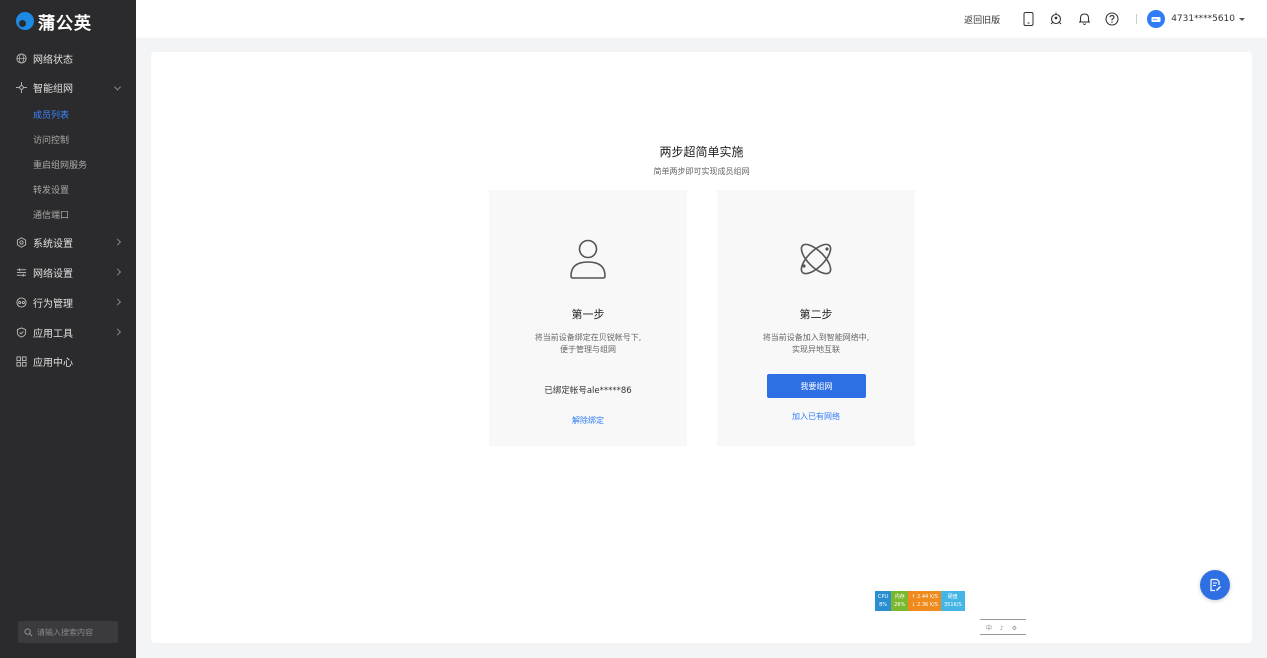  What do you see at coordinates (952, 605) in the screenshot?
I see `disk-value: 351K/S` at bounding box center [952, 605].